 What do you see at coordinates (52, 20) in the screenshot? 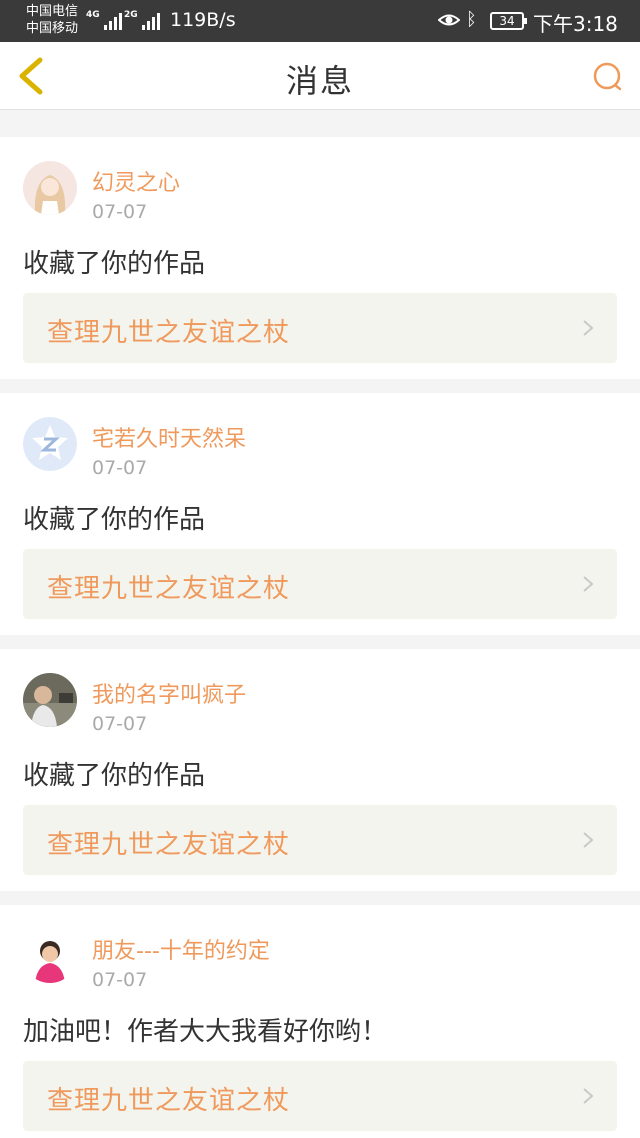
I see `carrier-labels: 中国电信 中国移动` at bounding box center [52, 20].